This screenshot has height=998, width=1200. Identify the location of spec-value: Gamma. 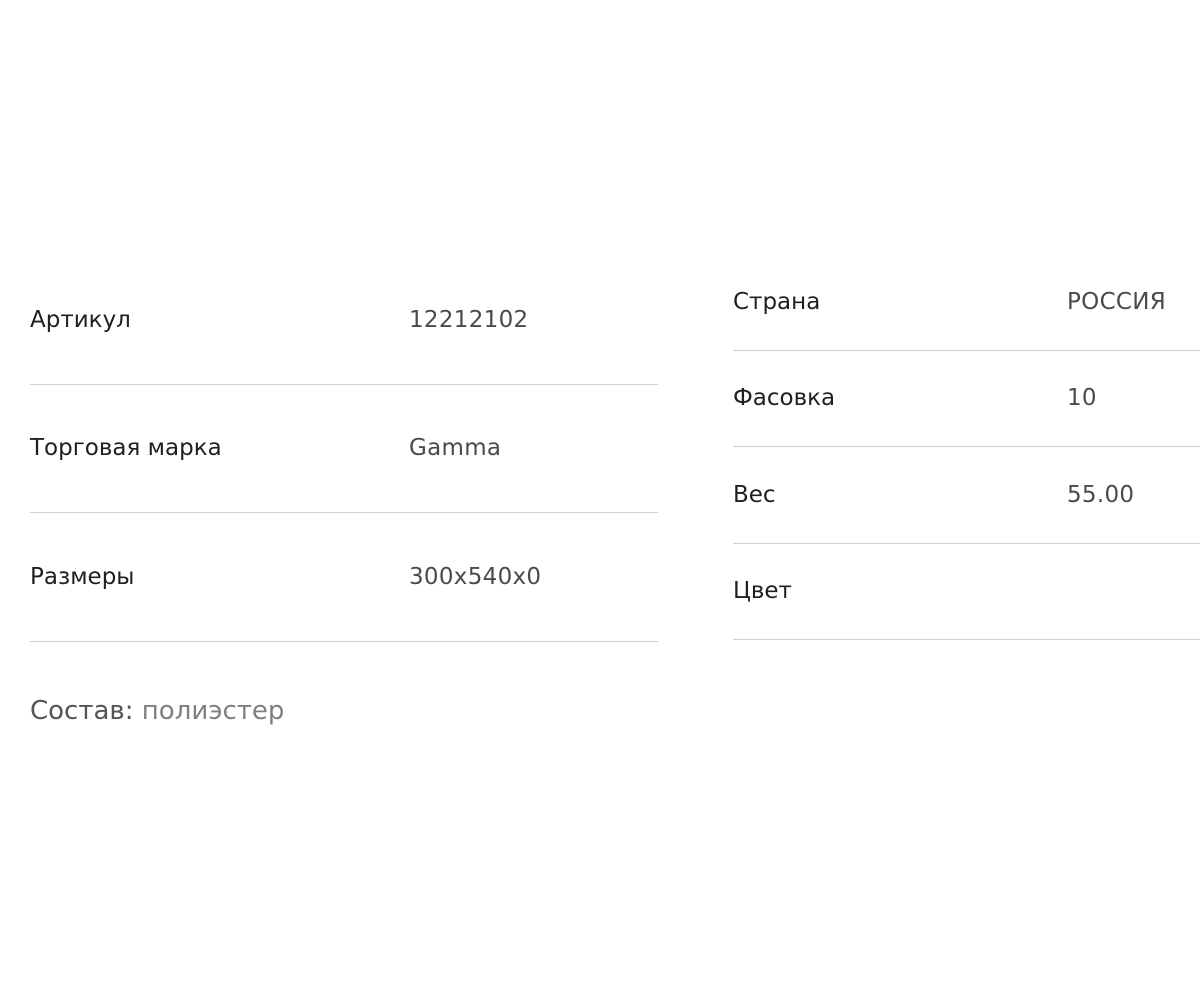
(455, 448).